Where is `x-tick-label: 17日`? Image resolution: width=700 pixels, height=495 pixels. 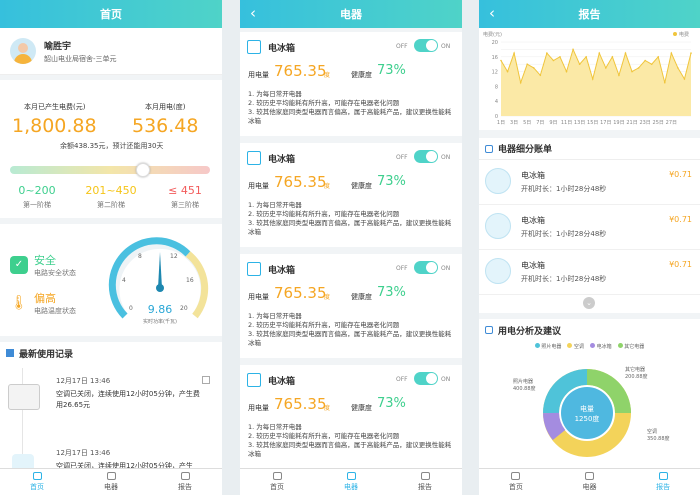
x-tick-label: 17日 is located at coordinates (605, 123).